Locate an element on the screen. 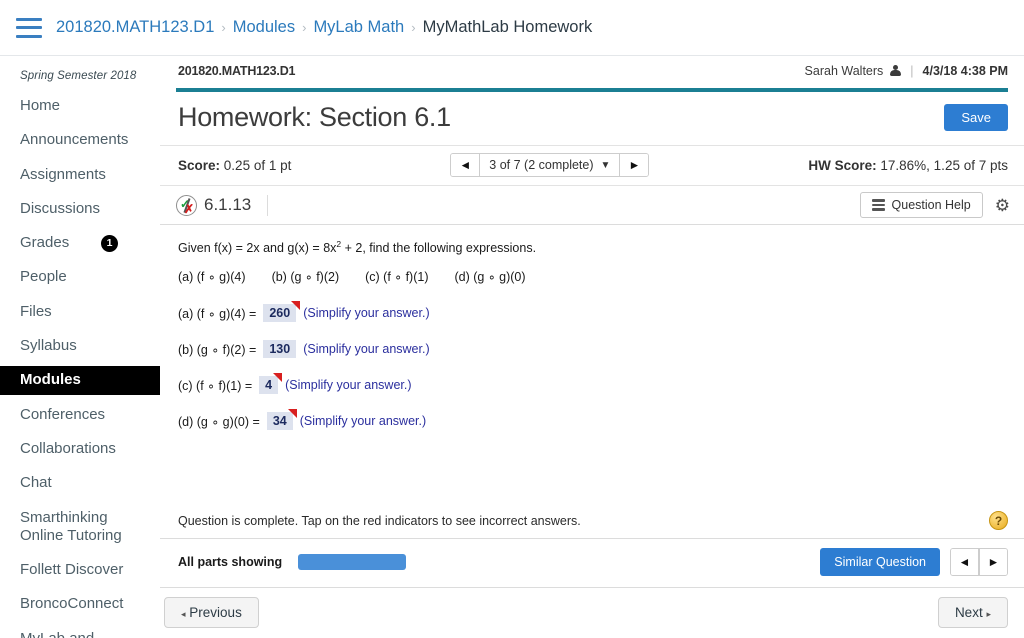 This screenshot has height=638, width=1024. sidebar-item-conferences: Conferences is located at coordinates (80, 415).